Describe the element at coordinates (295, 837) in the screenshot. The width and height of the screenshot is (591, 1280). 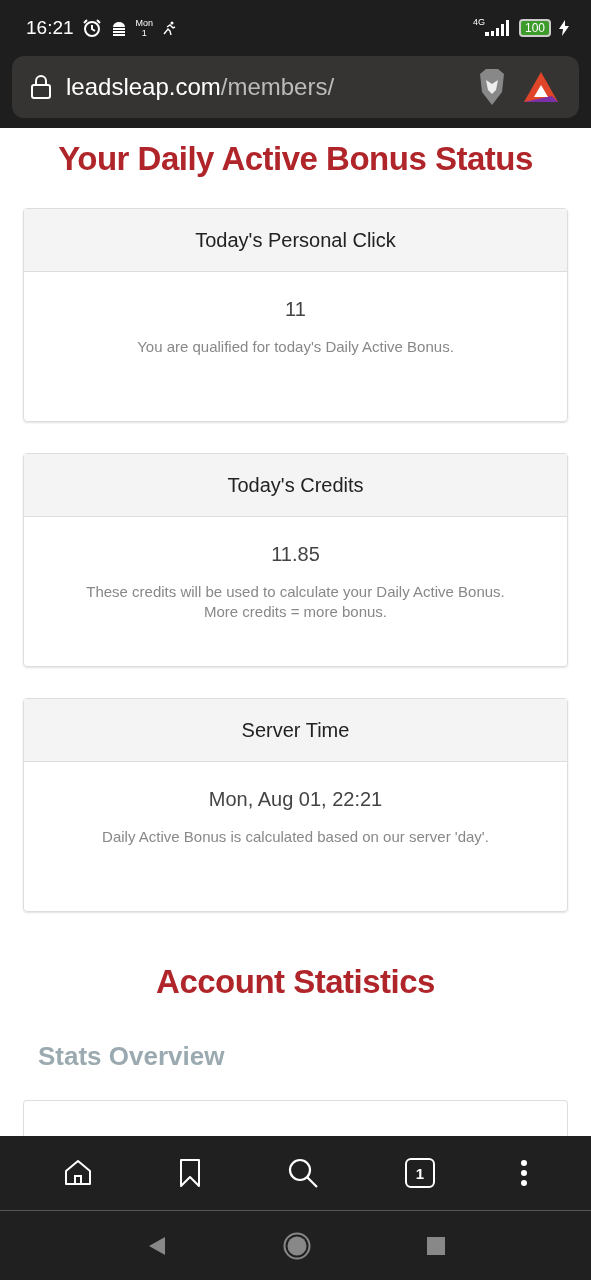
I see `card-note: Daily Active Bonus is calculated based on our server 'day'.` at that location.